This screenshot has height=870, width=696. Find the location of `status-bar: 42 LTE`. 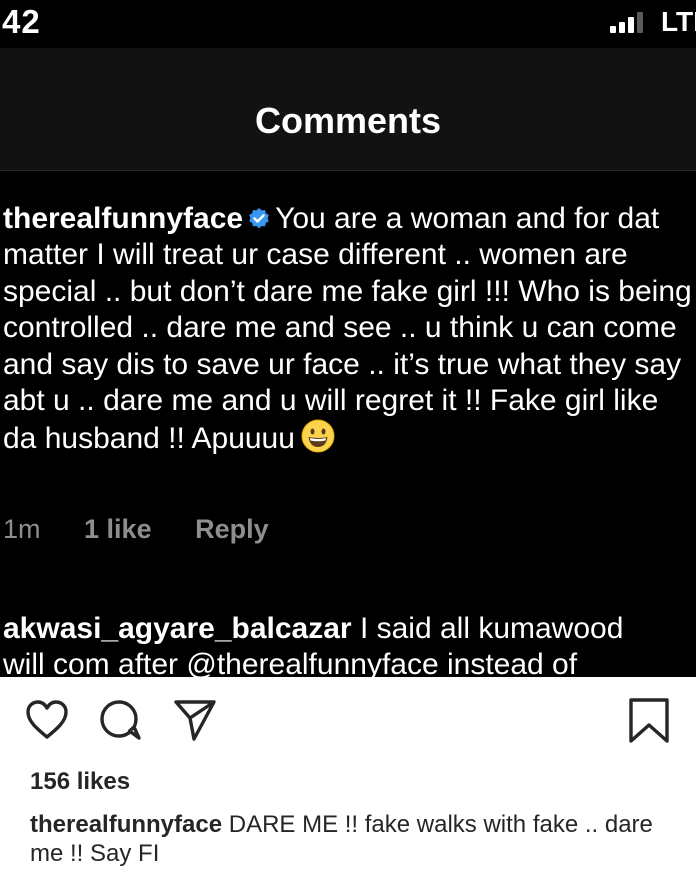

status-bar: 42 LTE is located at coordinates (348, 24).